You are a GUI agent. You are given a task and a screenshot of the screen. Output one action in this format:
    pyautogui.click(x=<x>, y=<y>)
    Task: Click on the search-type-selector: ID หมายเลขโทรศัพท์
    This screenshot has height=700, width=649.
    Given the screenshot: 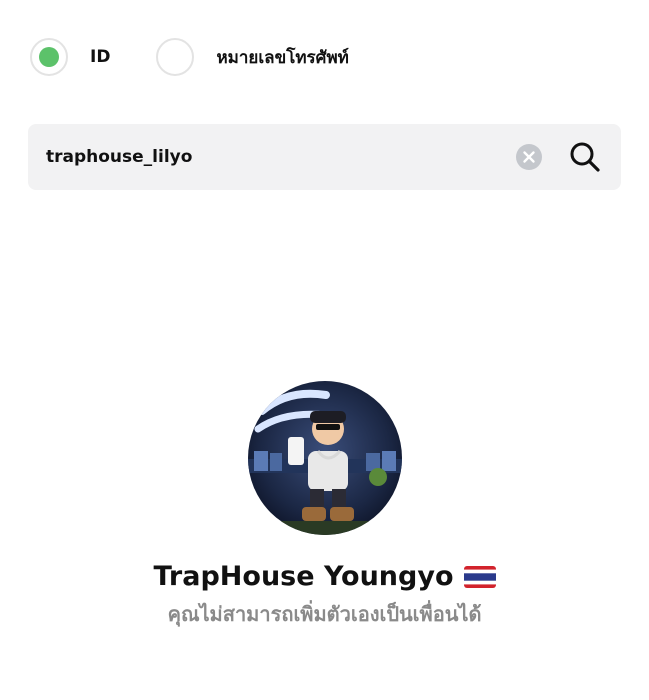 What is the action you would take?
    pyautogui.click(x=189, y=57)
    